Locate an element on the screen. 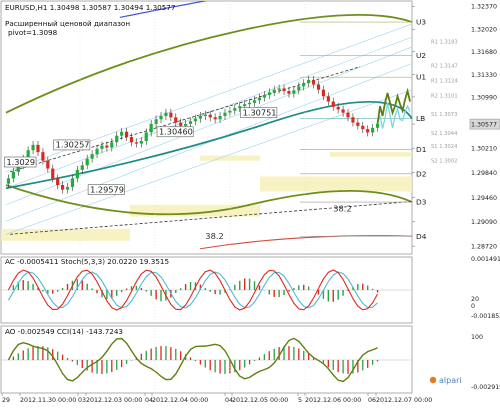 The image size is (500, 412). sr-label: R2 1.3101 is located at coordinates (444, 97).